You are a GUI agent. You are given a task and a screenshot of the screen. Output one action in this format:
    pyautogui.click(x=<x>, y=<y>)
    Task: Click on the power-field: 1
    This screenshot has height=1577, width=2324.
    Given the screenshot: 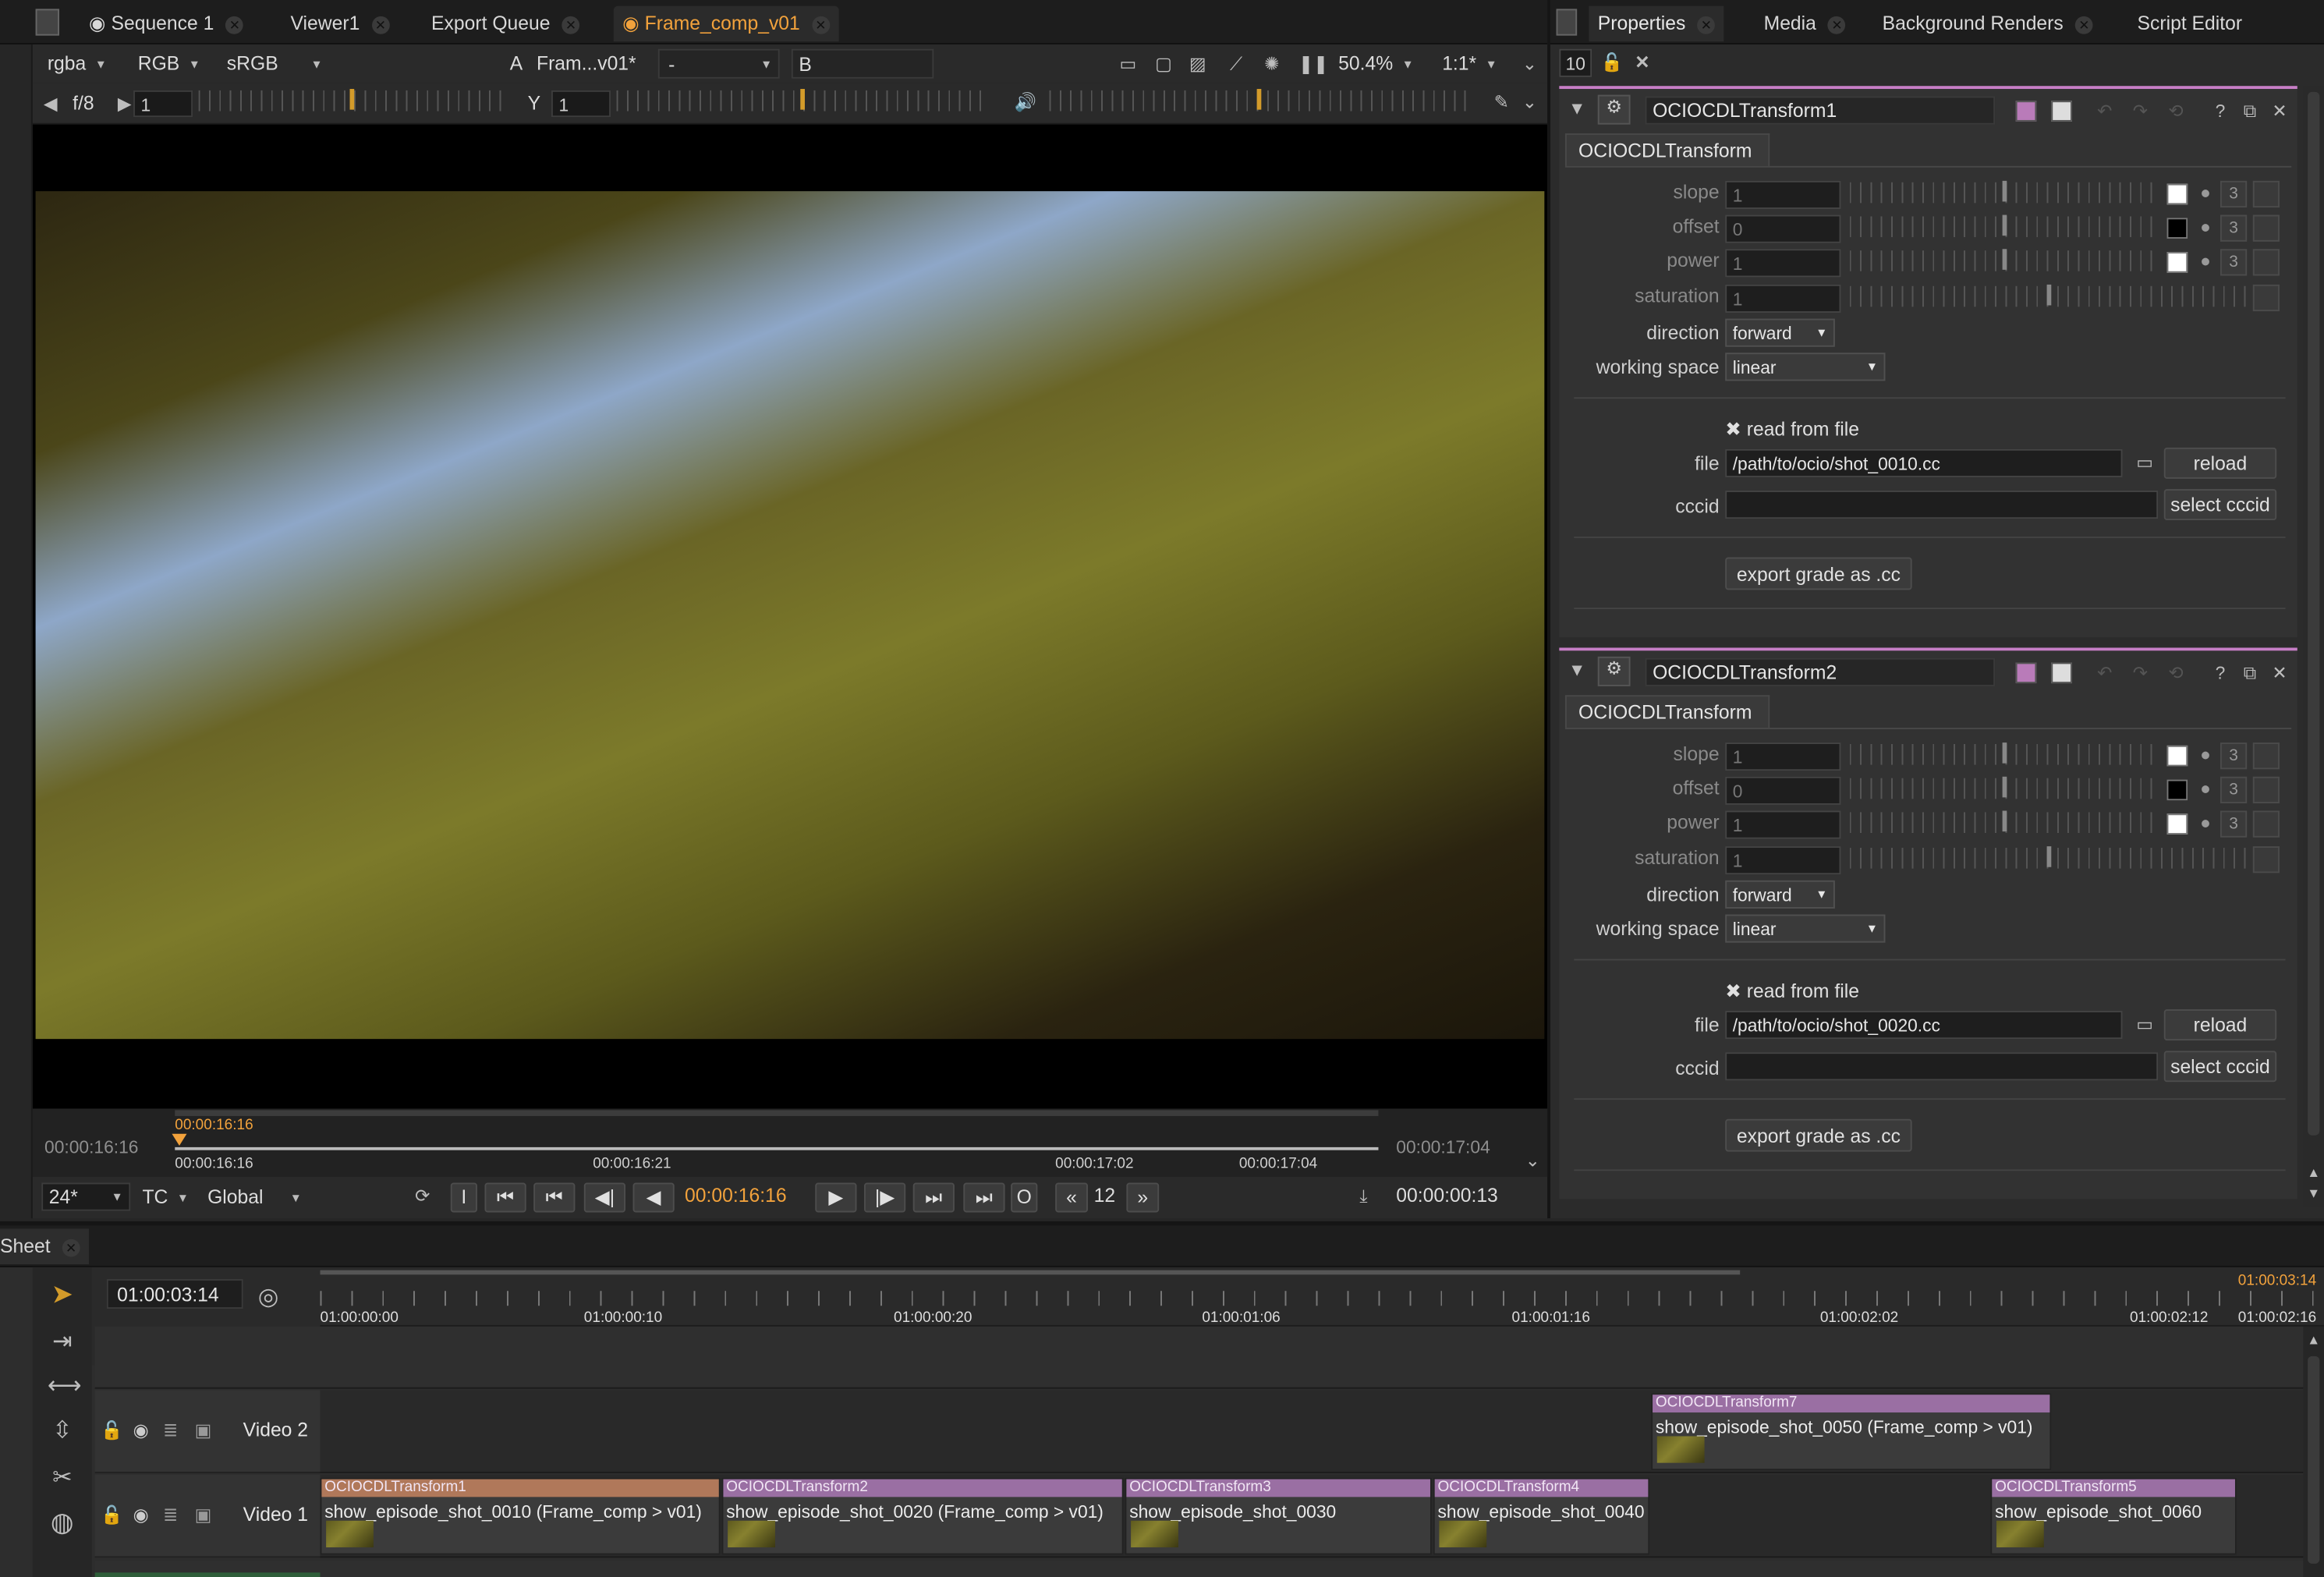 What is the action you would take?
    pyautogui.click(x=1783, y=825)
    